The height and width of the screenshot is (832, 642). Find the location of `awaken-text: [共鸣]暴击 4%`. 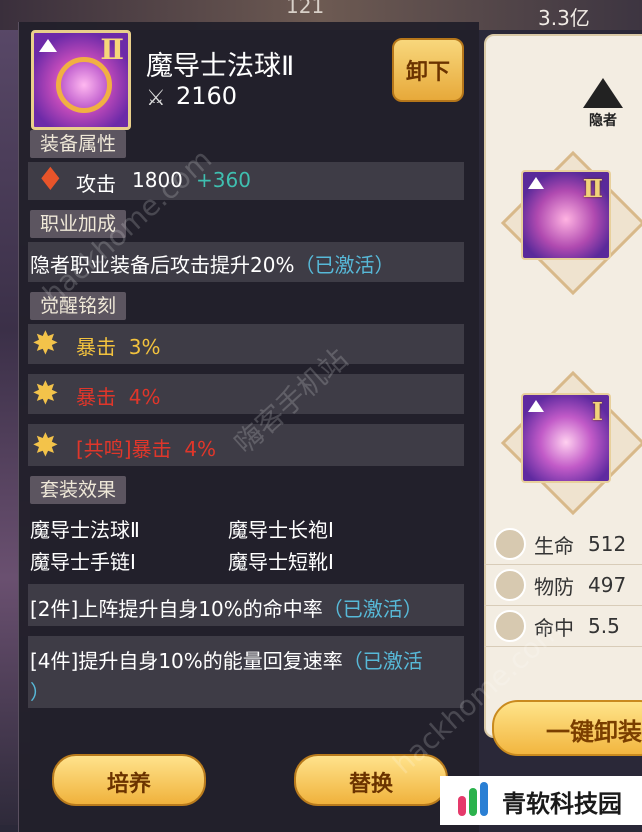

awaken-text: [共鸣]暴击 4% is located at coordinates (146, 447).